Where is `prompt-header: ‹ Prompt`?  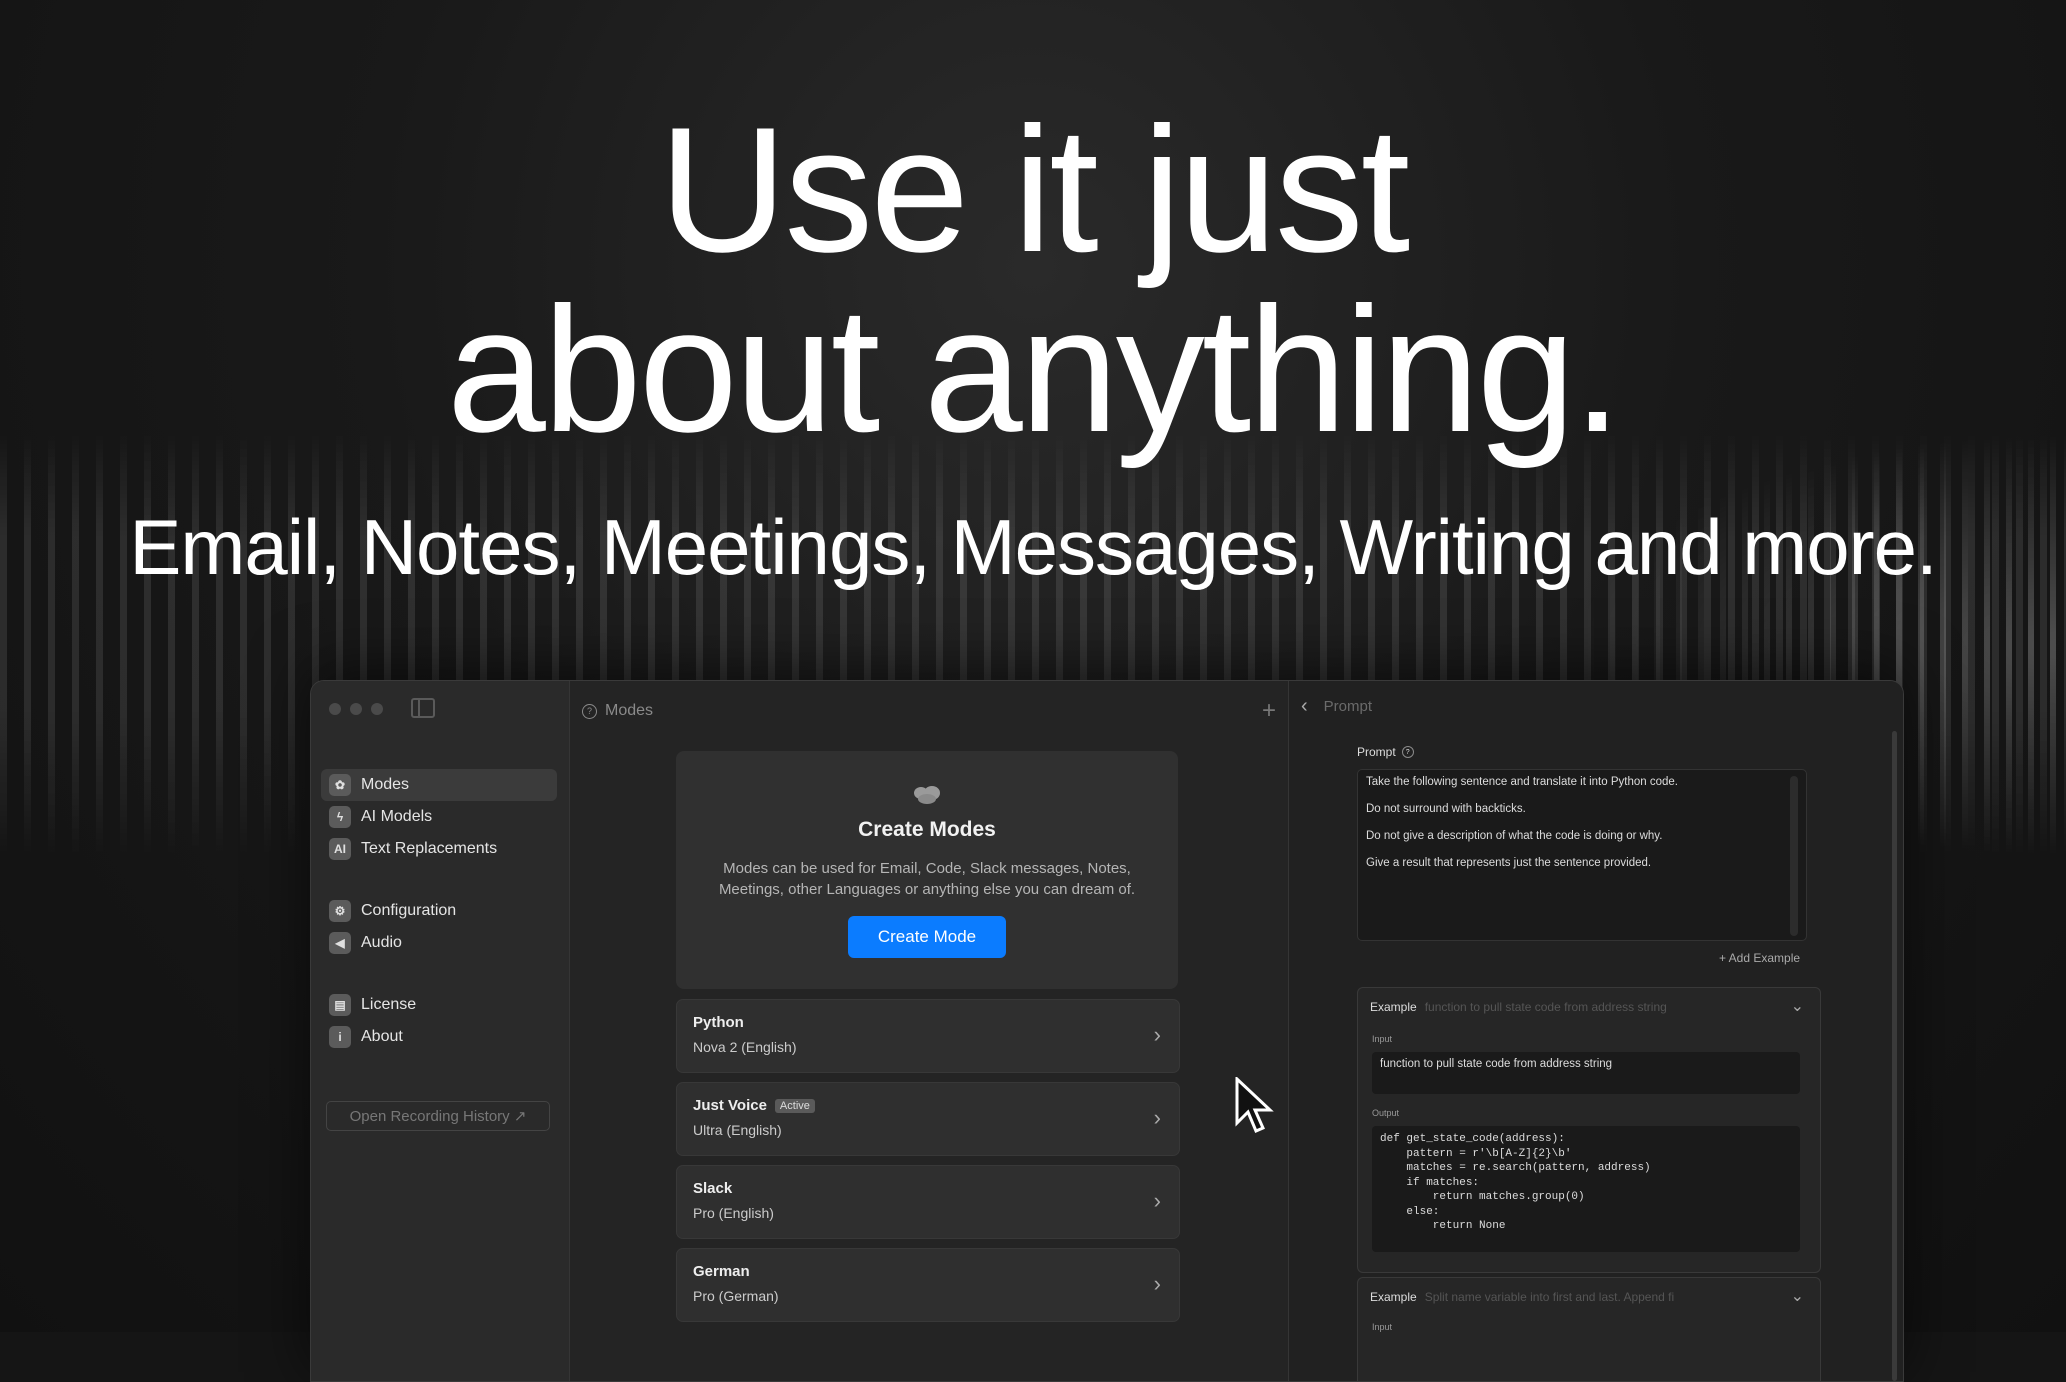 prompt-header: ‹ Prompt is located at coordinates (1336, 706).